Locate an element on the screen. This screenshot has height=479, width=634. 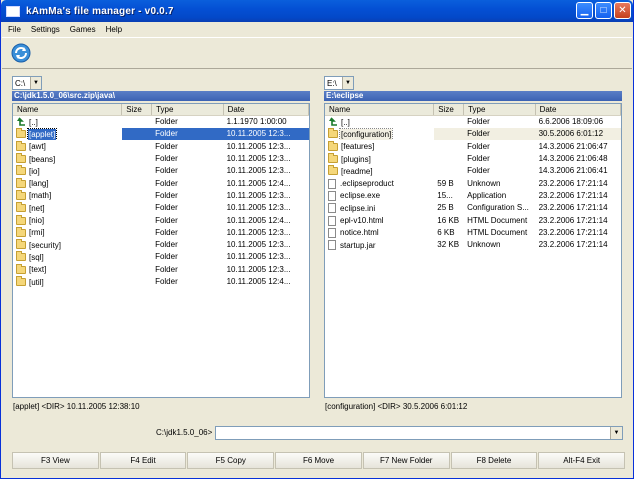
file-name: eclipse.ini is located at coordinates (358, 208).